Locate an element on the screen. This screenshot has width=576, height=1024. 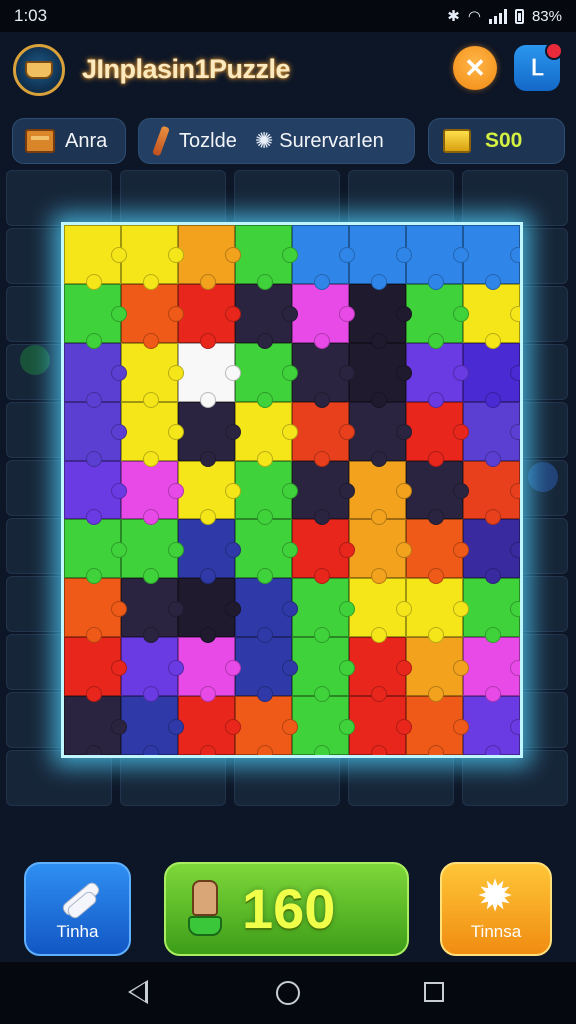
bottom-bar: Tinha 160 ✹ Tinnsa is located at coordinates (288, 905).